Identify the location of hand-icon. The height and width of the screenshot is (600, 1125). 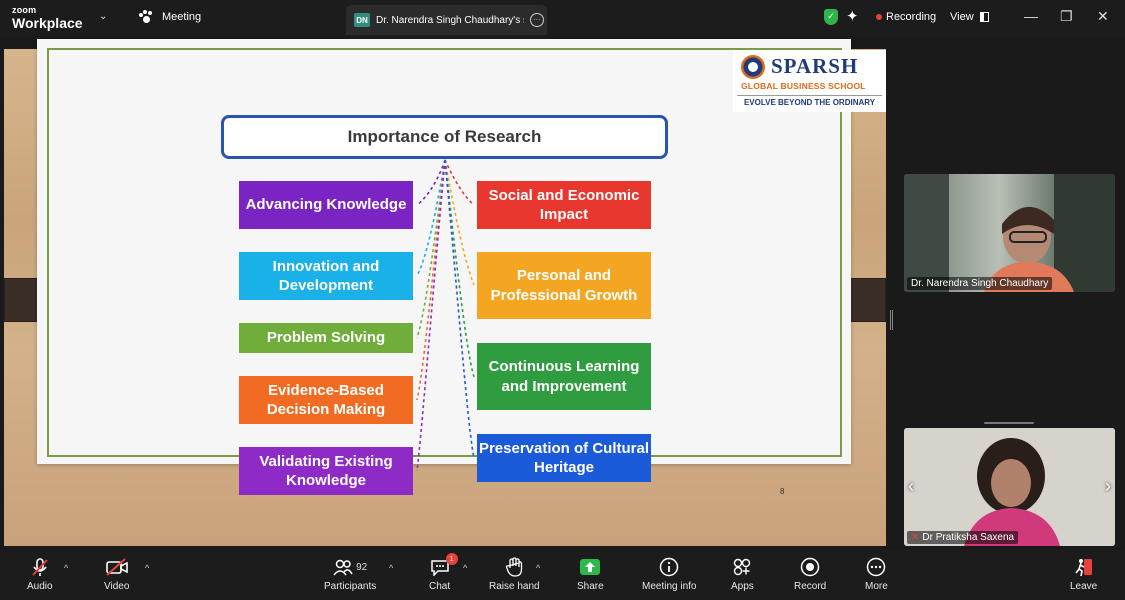
(514, 567).